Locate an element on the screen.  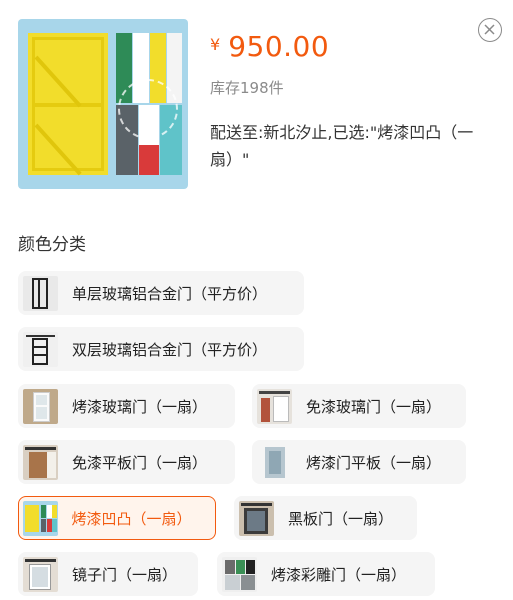
close-button is located at coordinates (490, 30).